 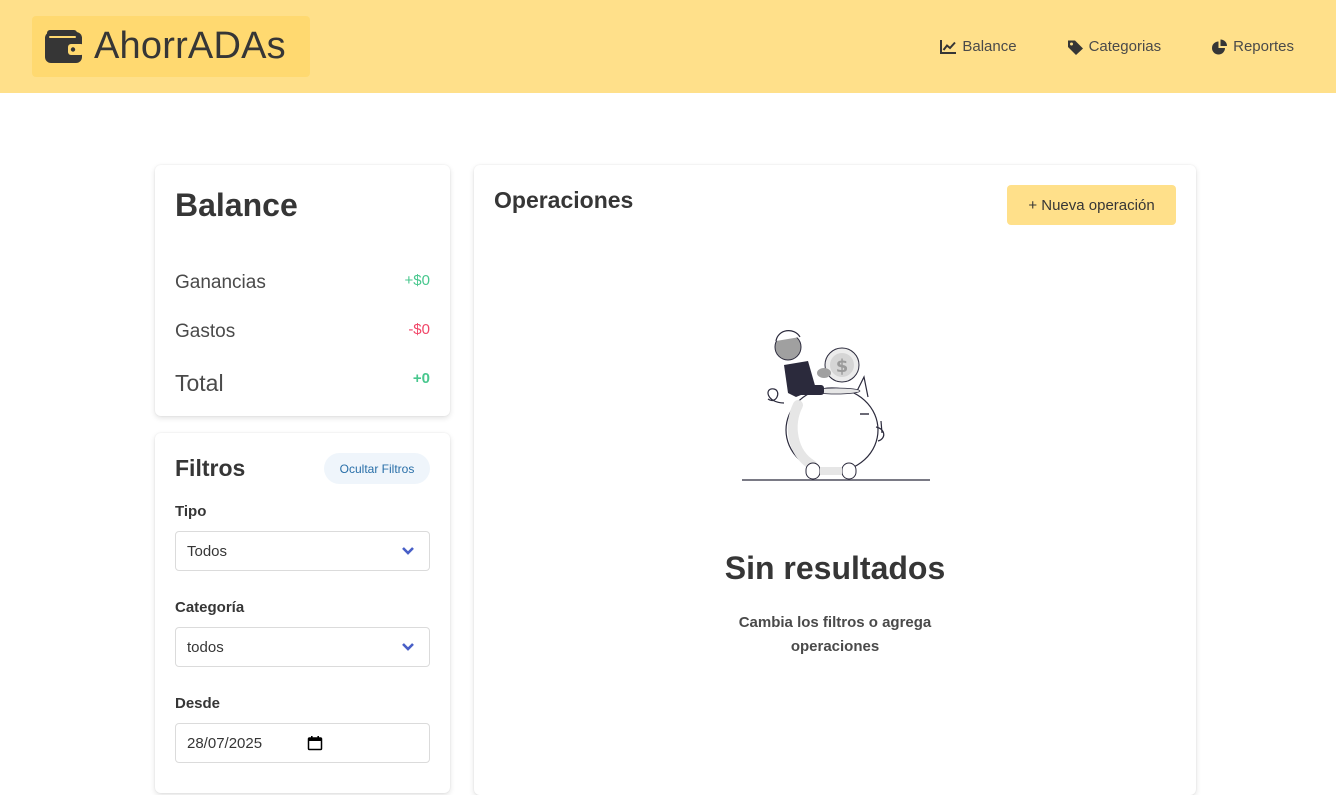 What do you see at coordinates (302, 283) in the screenshot?
I see `balance-row-ganancias: Ganancias +$0` at bounding box center [302, 283].